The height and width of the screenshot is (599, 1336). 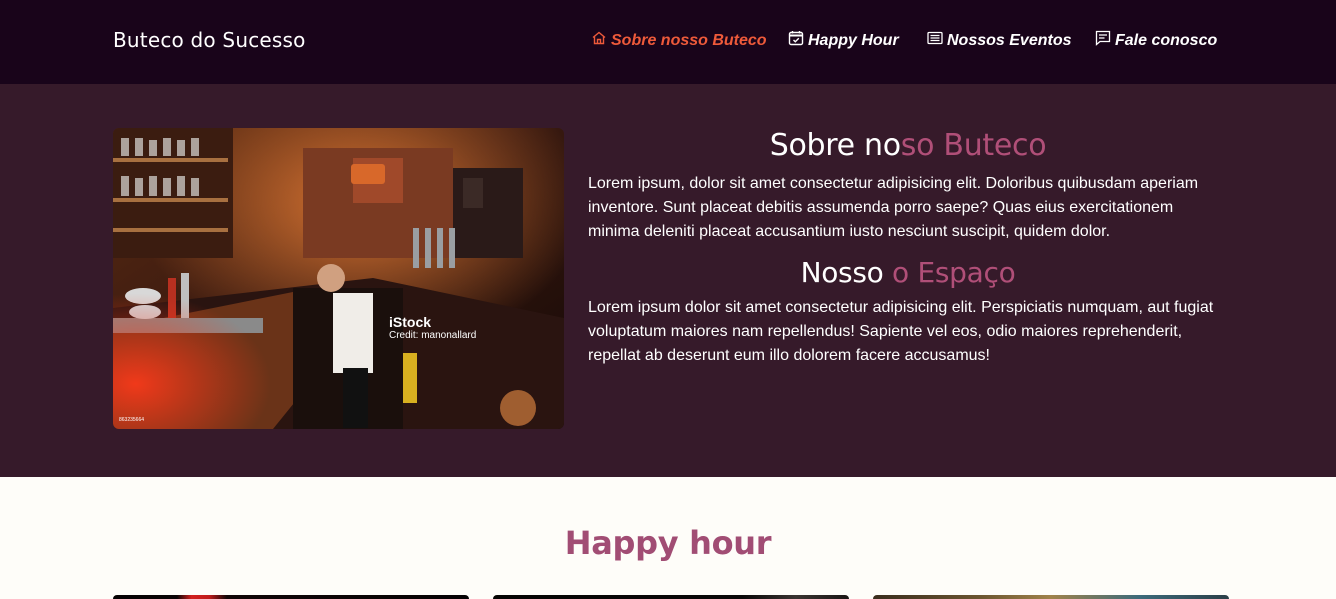 I want to click on about-heading-white: Sobre no, so click(x=835, y=145).